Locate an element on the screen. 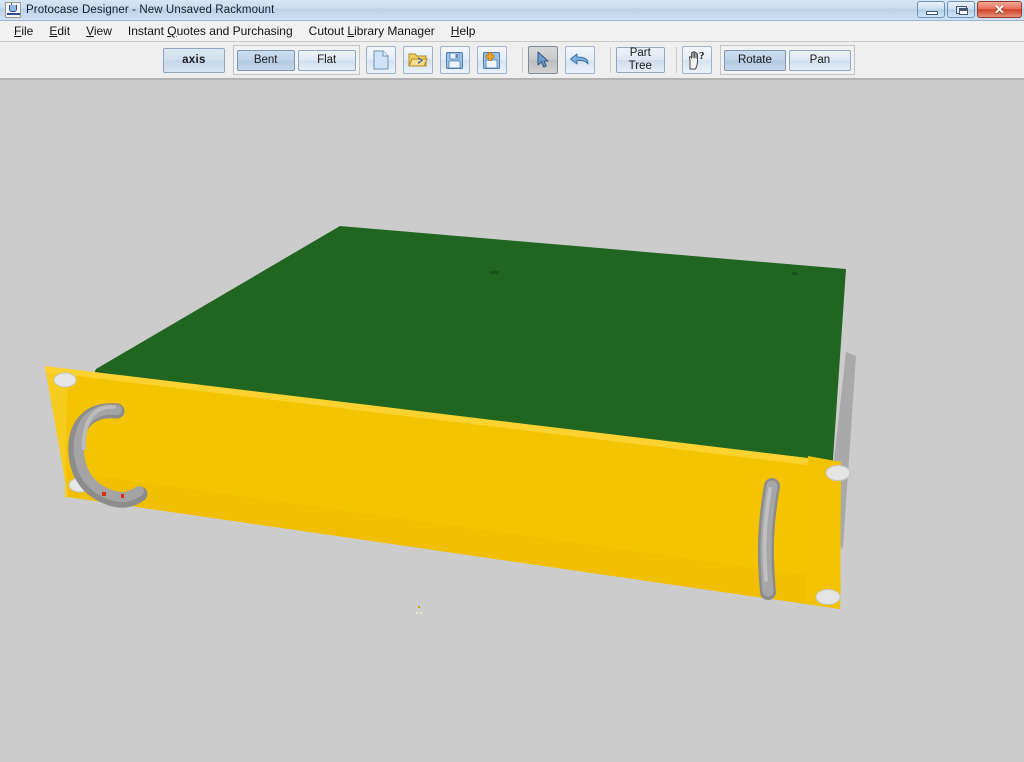  open-folder-button is located at coordinates (417, 60).